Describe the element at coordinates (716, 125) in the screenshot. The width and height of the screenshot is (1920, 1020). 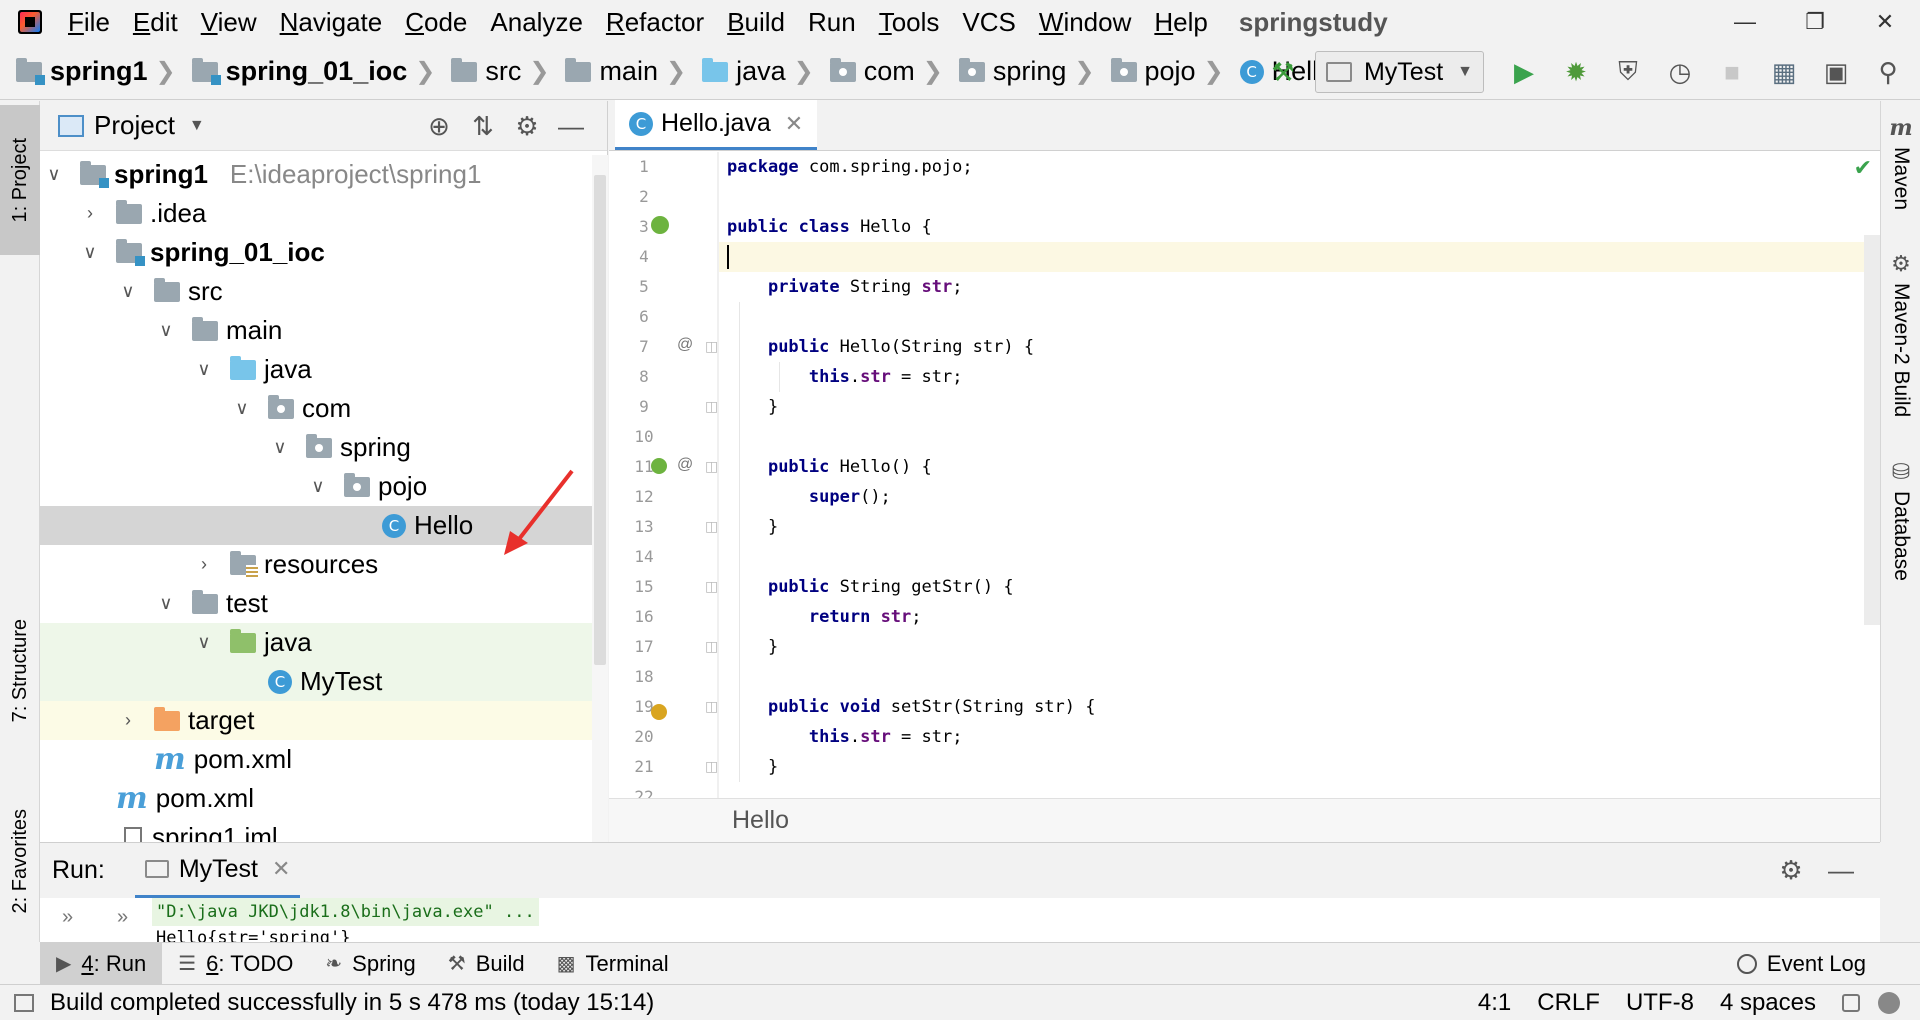
I see `tab-hello-java: C Hello.java ✕` at that location.